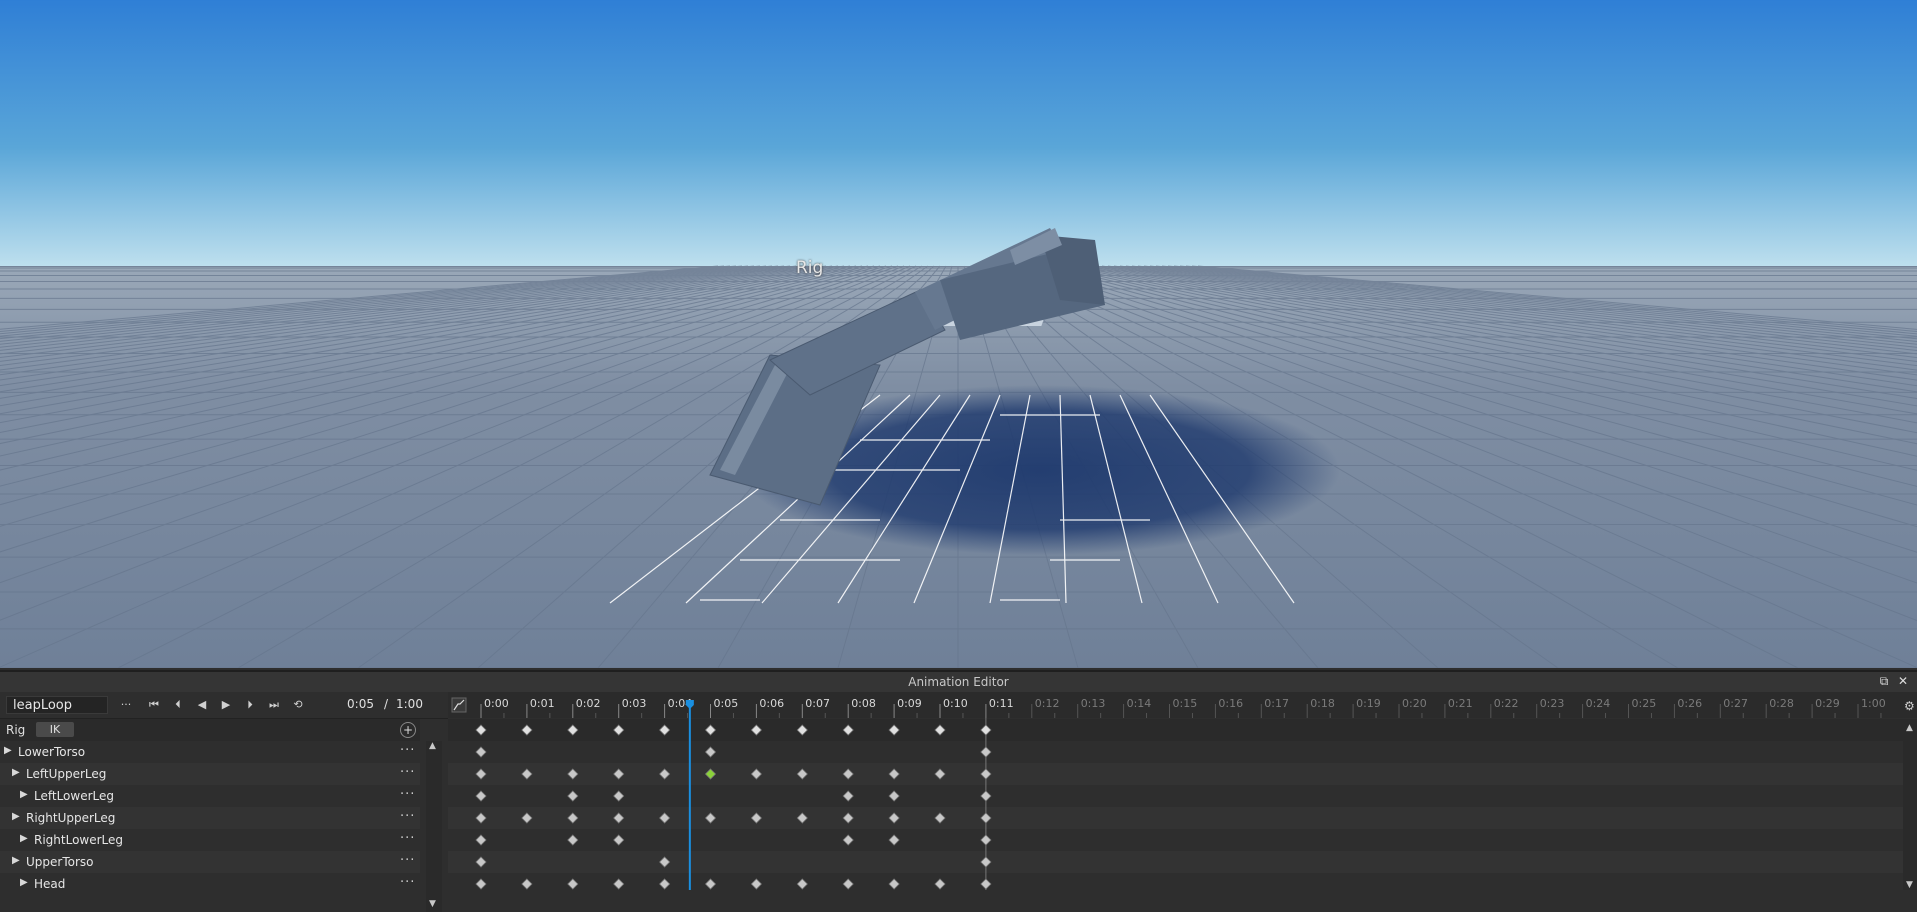  I want to click on timeline-label: 0:14, so click(1139, 703).